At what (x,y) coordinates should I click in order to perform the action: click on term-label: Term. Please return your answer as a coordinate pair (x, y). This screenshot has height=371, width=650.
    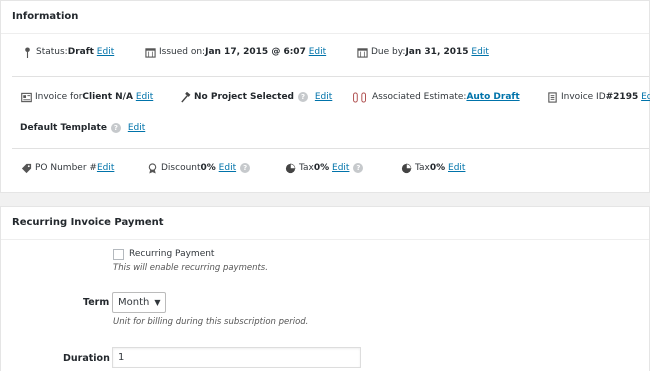
    Looking at the image, I should click on (96, 302).